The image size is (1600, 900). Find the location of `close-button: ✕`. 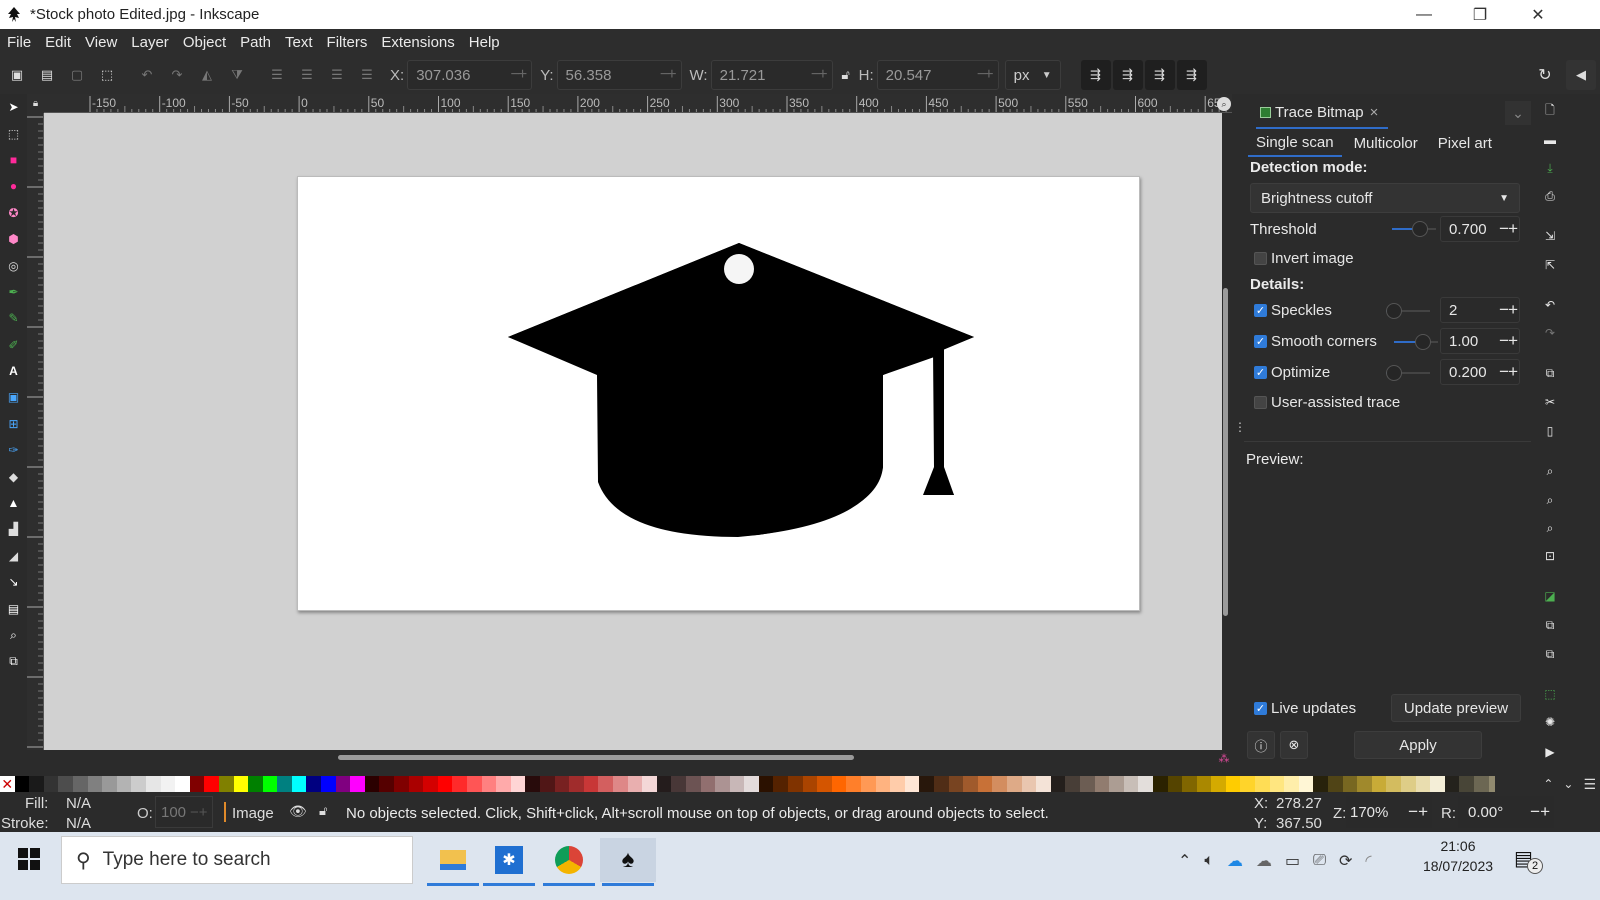

close-button: ✕ is located at coordinates (1538, 14).